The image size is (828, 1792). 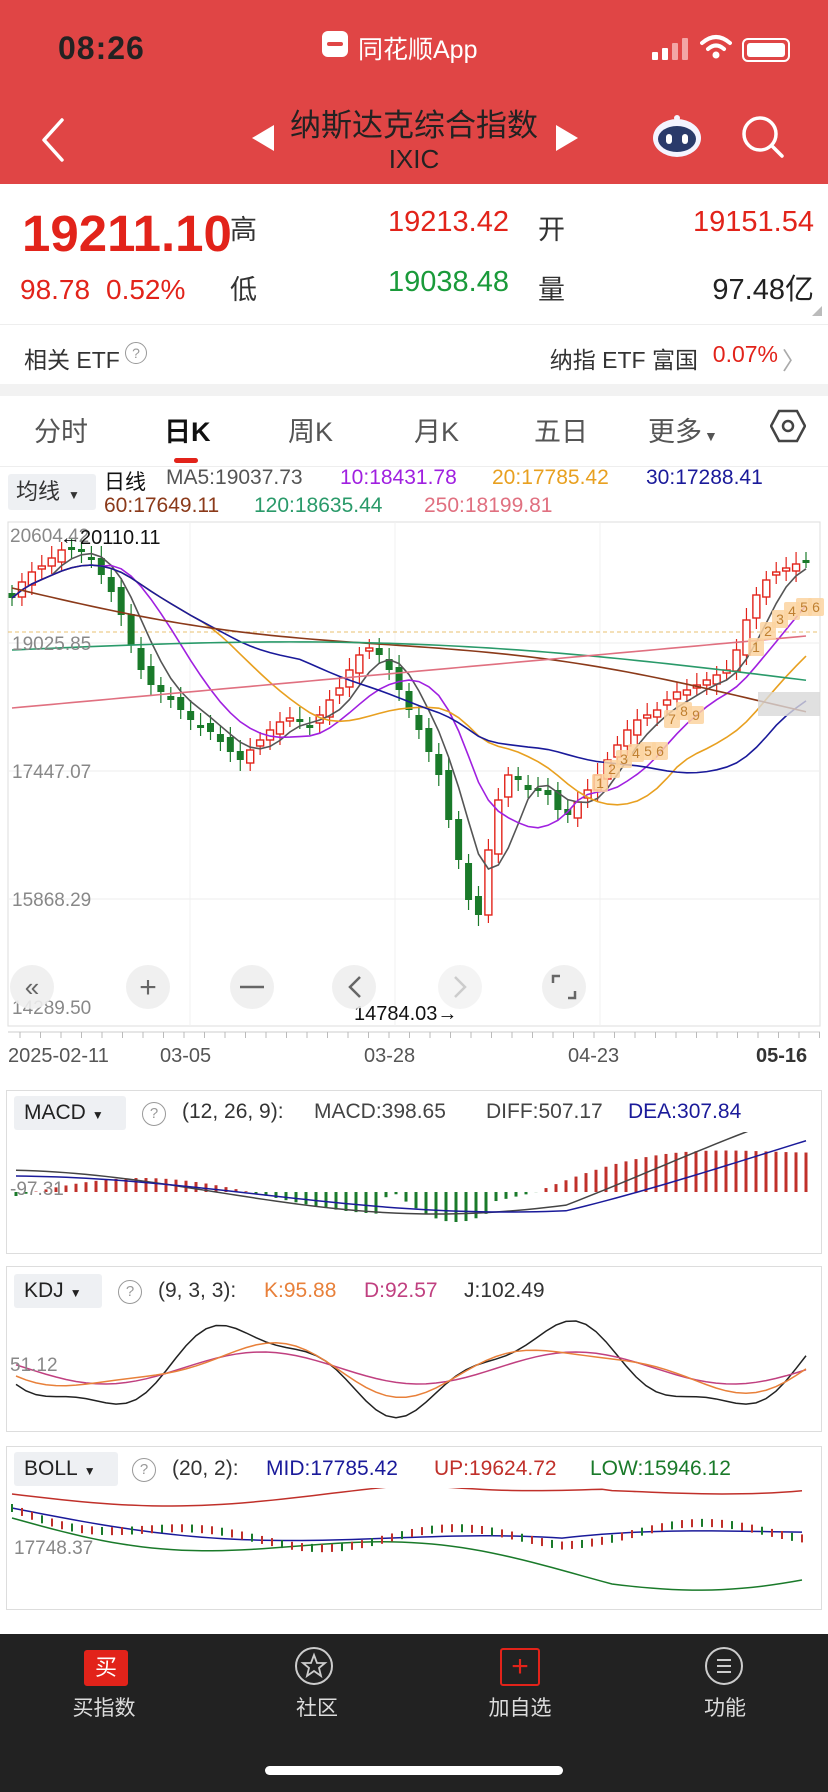 I want to click on nav-buy-index: 买指数, so click(x=104, y=1707).